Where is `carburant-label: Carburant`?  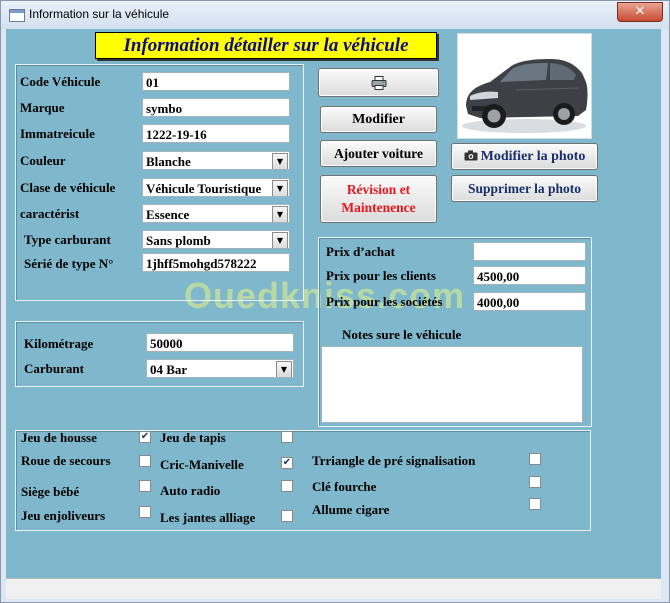 carburant-label: Carburant is located at coordinates (54, 368).